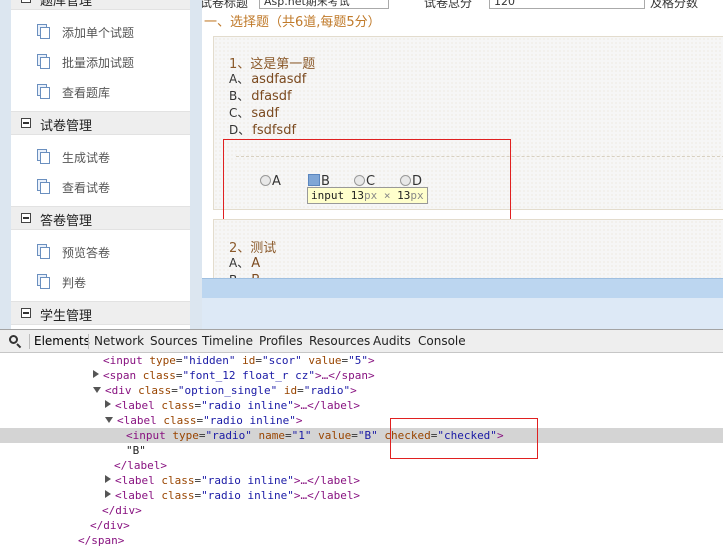 This screenshot has width=723, height=550. What do you see at coordinates (185, 435) in the screenshot?
I see `dom-attr-name: type` at bounding box center [185, 435].